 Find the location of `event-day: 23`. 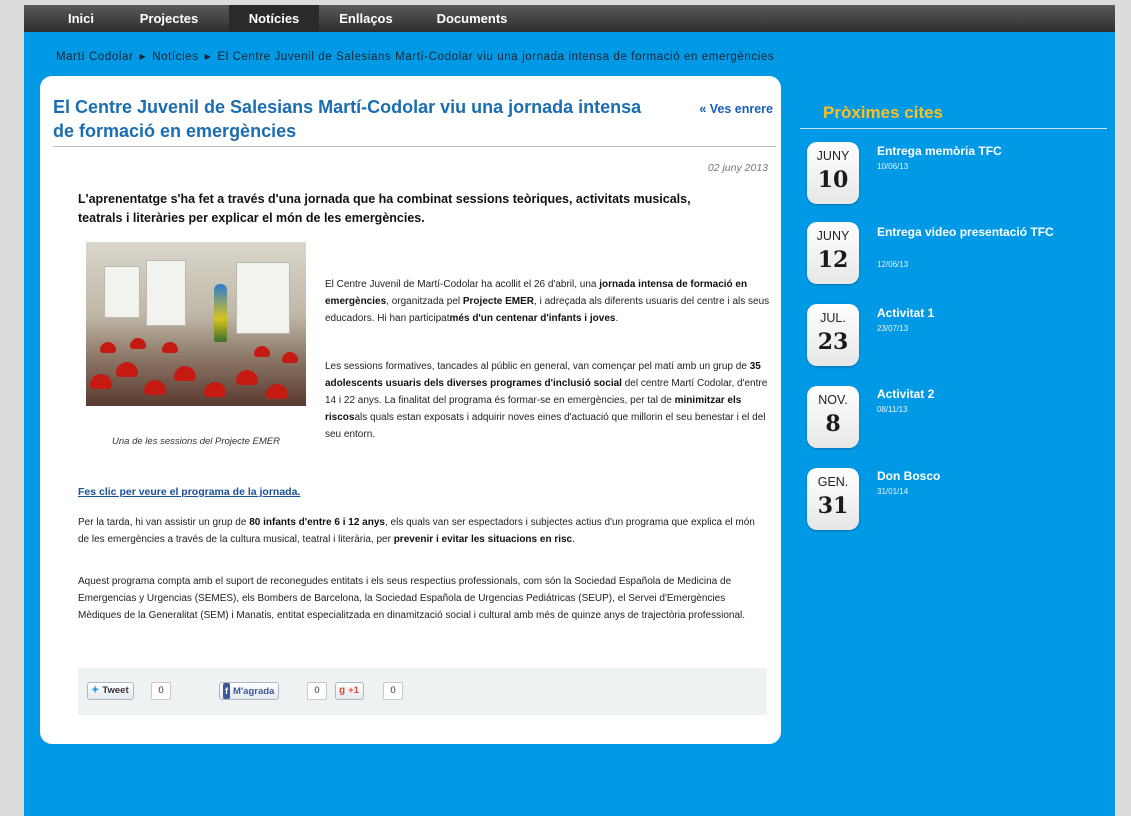

event-day: 23 is located at coordinates (833, 342).